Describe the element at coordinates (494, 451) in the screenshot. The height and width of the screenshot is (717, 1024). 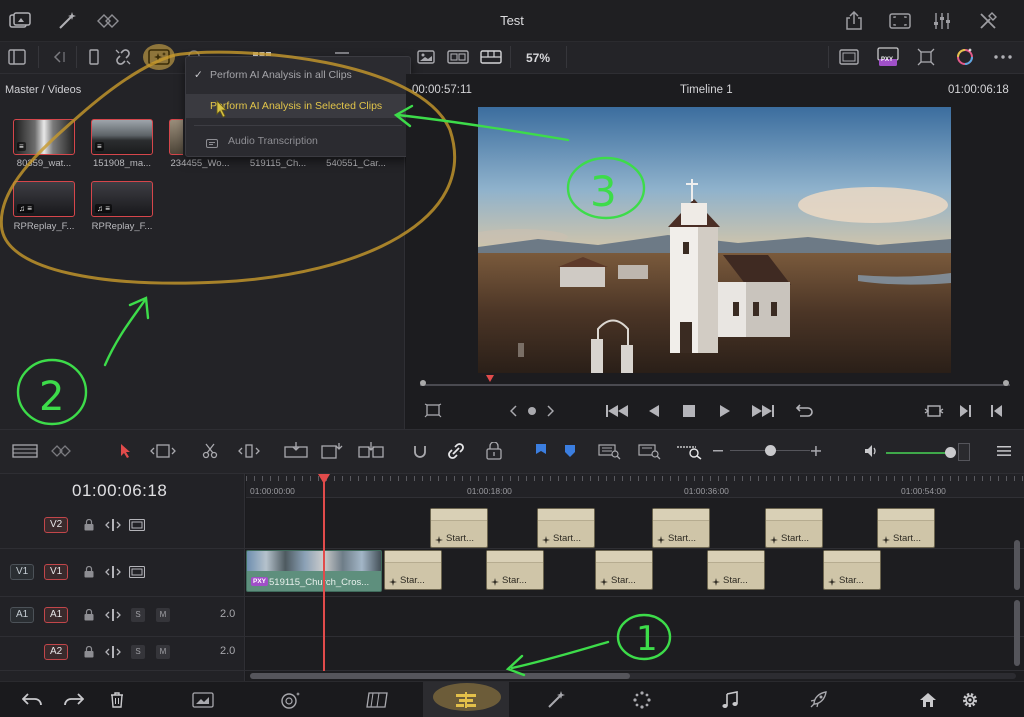
I see `position-lock-icon` at that location.